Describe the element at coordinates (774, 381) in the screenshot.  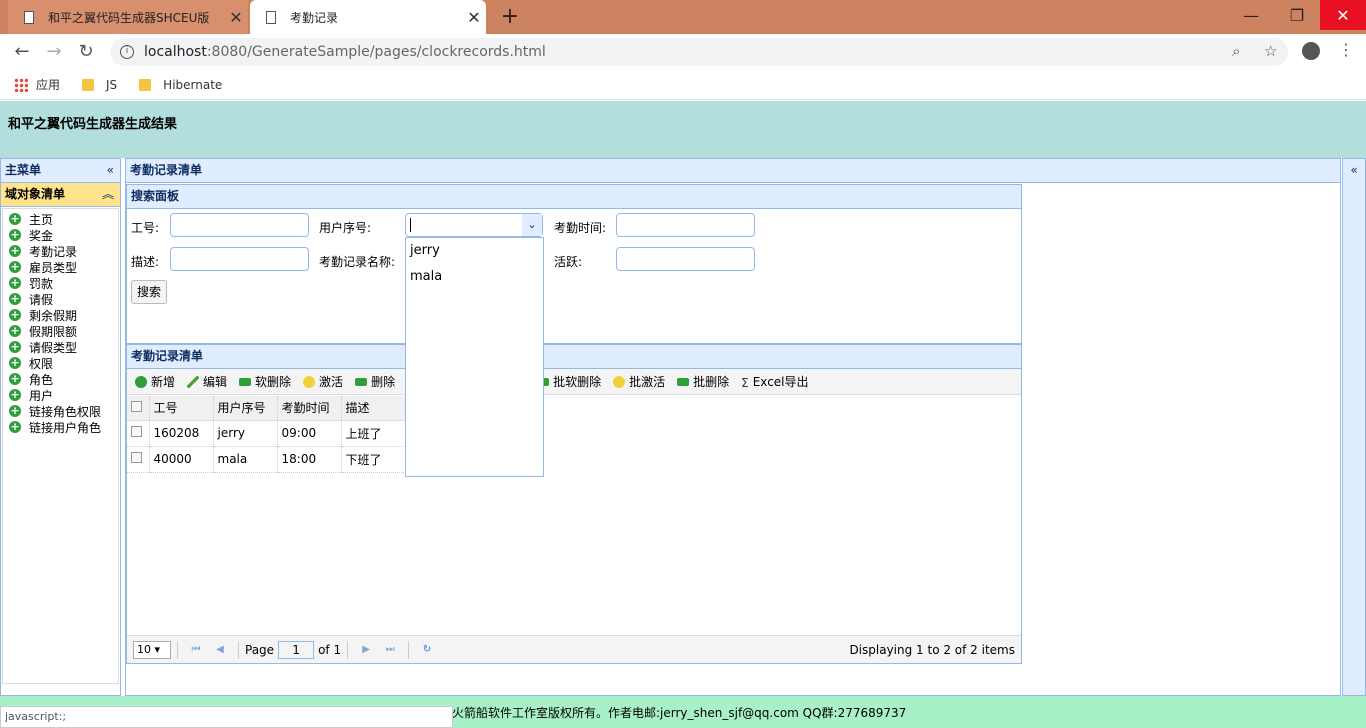
I see `excel-export-button: Σ Excel导出` at that location.